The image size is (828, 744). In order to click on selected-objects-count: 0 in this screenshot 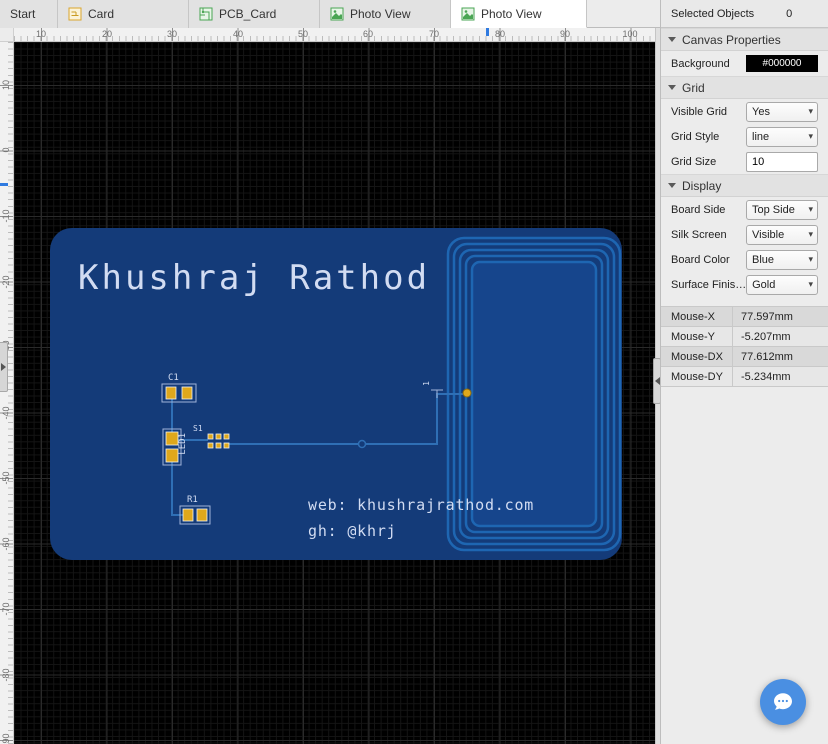, I will do `click(789, 13)`.